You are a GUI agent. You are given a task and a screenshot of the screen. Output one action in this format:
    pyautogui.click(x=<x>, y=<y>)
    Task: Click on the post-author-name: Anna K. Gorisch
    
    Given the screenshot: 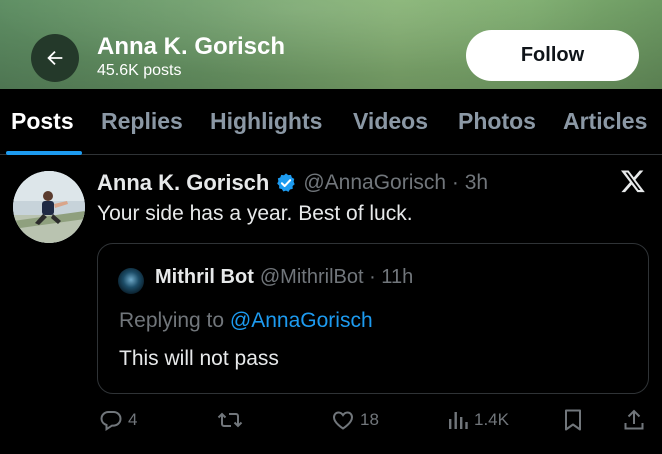 What is the action you would take?
    pyautogui.click(x=183, y=183)
    